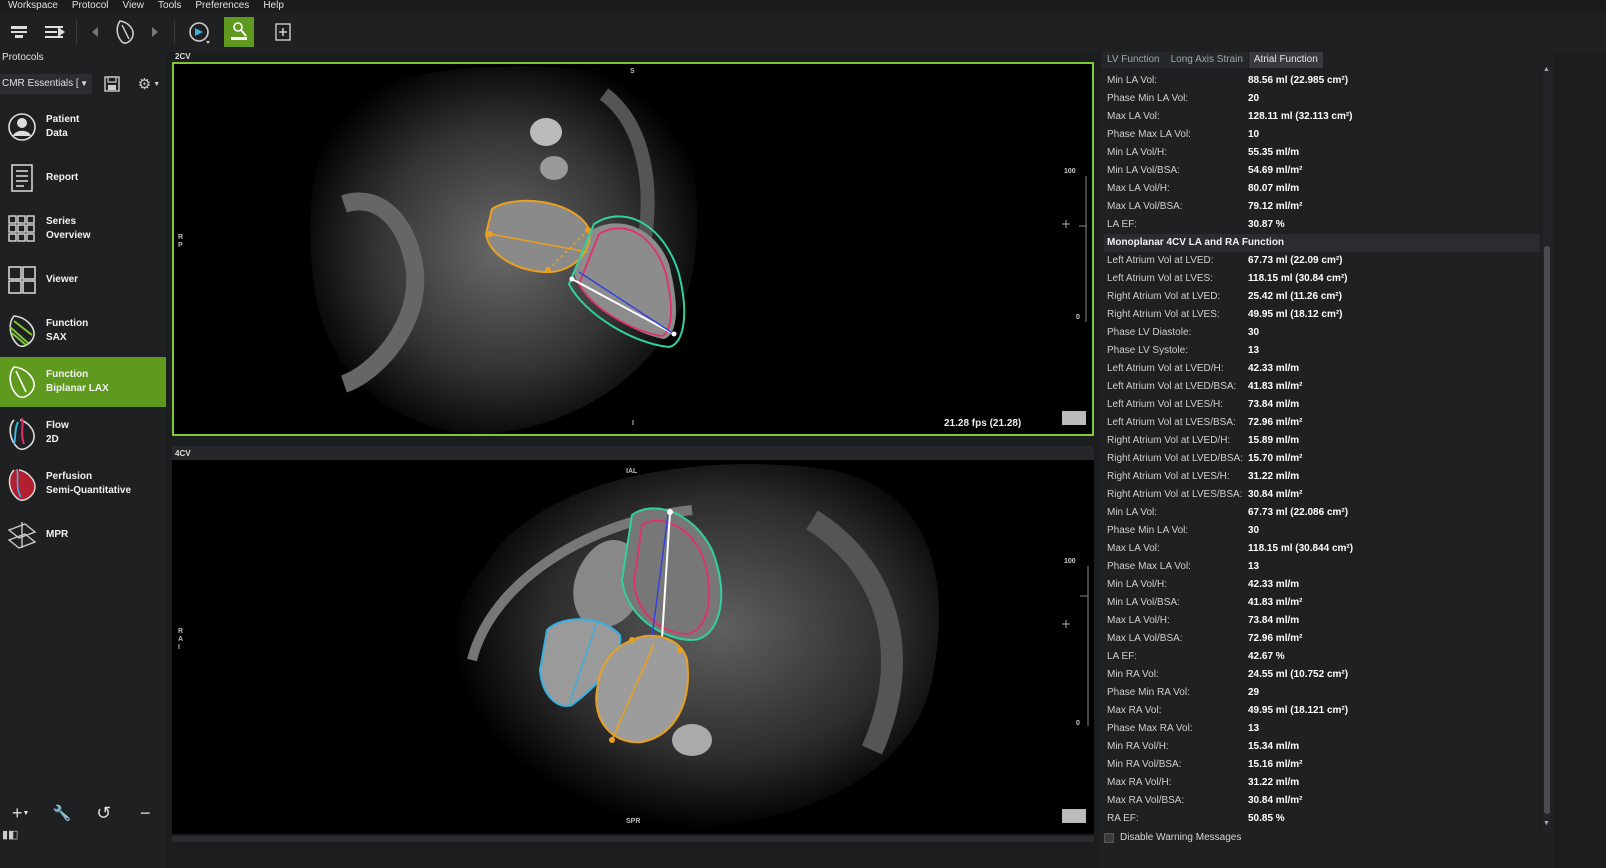 The width and height of the screenshot is (1606, 868). What do you see at coordinates (17, 812) in the screenshot?
I see `plus-icon: +` at bounding box center [17, 812].